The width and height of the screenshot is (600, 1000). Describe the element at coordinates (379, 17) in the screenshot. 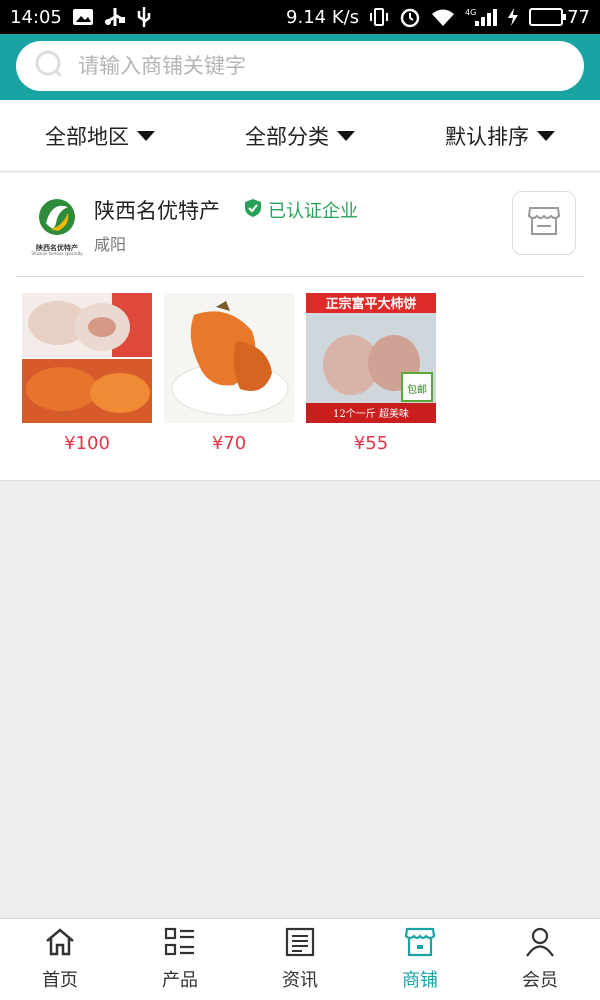

I see `vibrate-icon` at that location.